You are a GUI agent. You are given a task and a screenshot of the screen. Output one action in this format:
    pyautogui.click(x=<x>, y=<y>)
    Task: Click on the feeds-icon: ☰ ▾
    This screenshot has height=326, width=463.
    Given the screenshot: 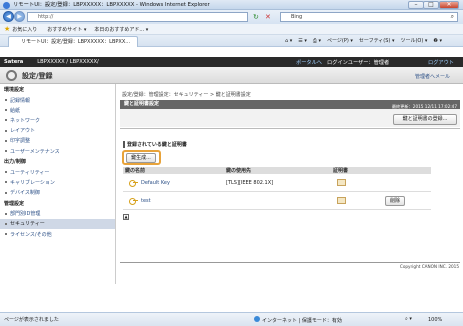 What is the action you would take?
    pyautogui.click(x=302, y=41)
    